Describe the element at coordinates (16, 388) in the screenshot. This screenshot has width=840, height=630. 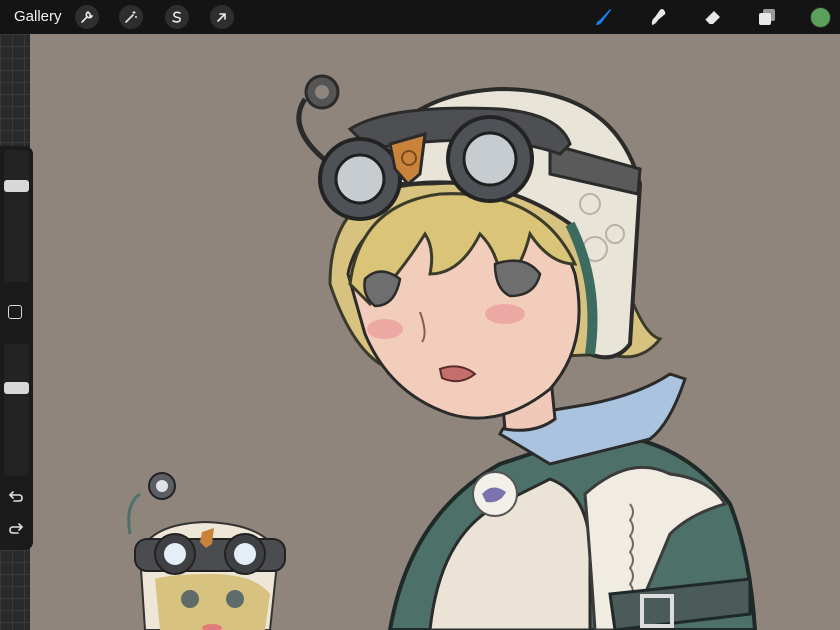
I see `opacity-thumb` at that location.